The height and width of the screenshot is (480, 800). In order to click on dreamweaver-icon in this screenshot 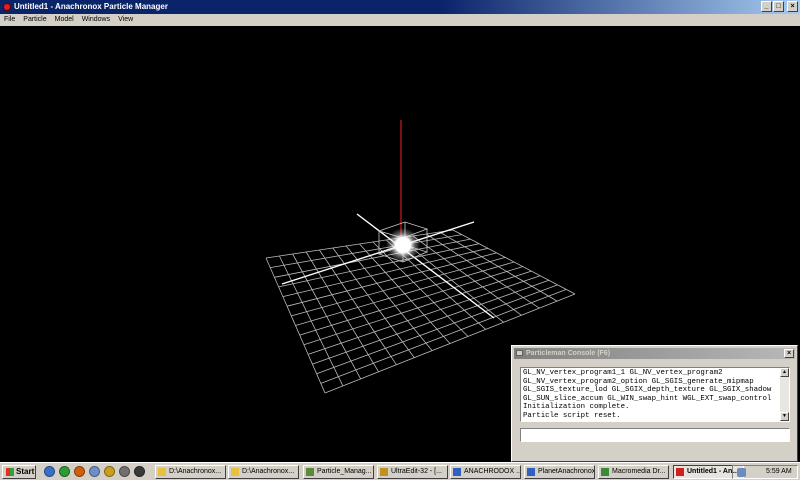, I will do `click(605, 472)`.